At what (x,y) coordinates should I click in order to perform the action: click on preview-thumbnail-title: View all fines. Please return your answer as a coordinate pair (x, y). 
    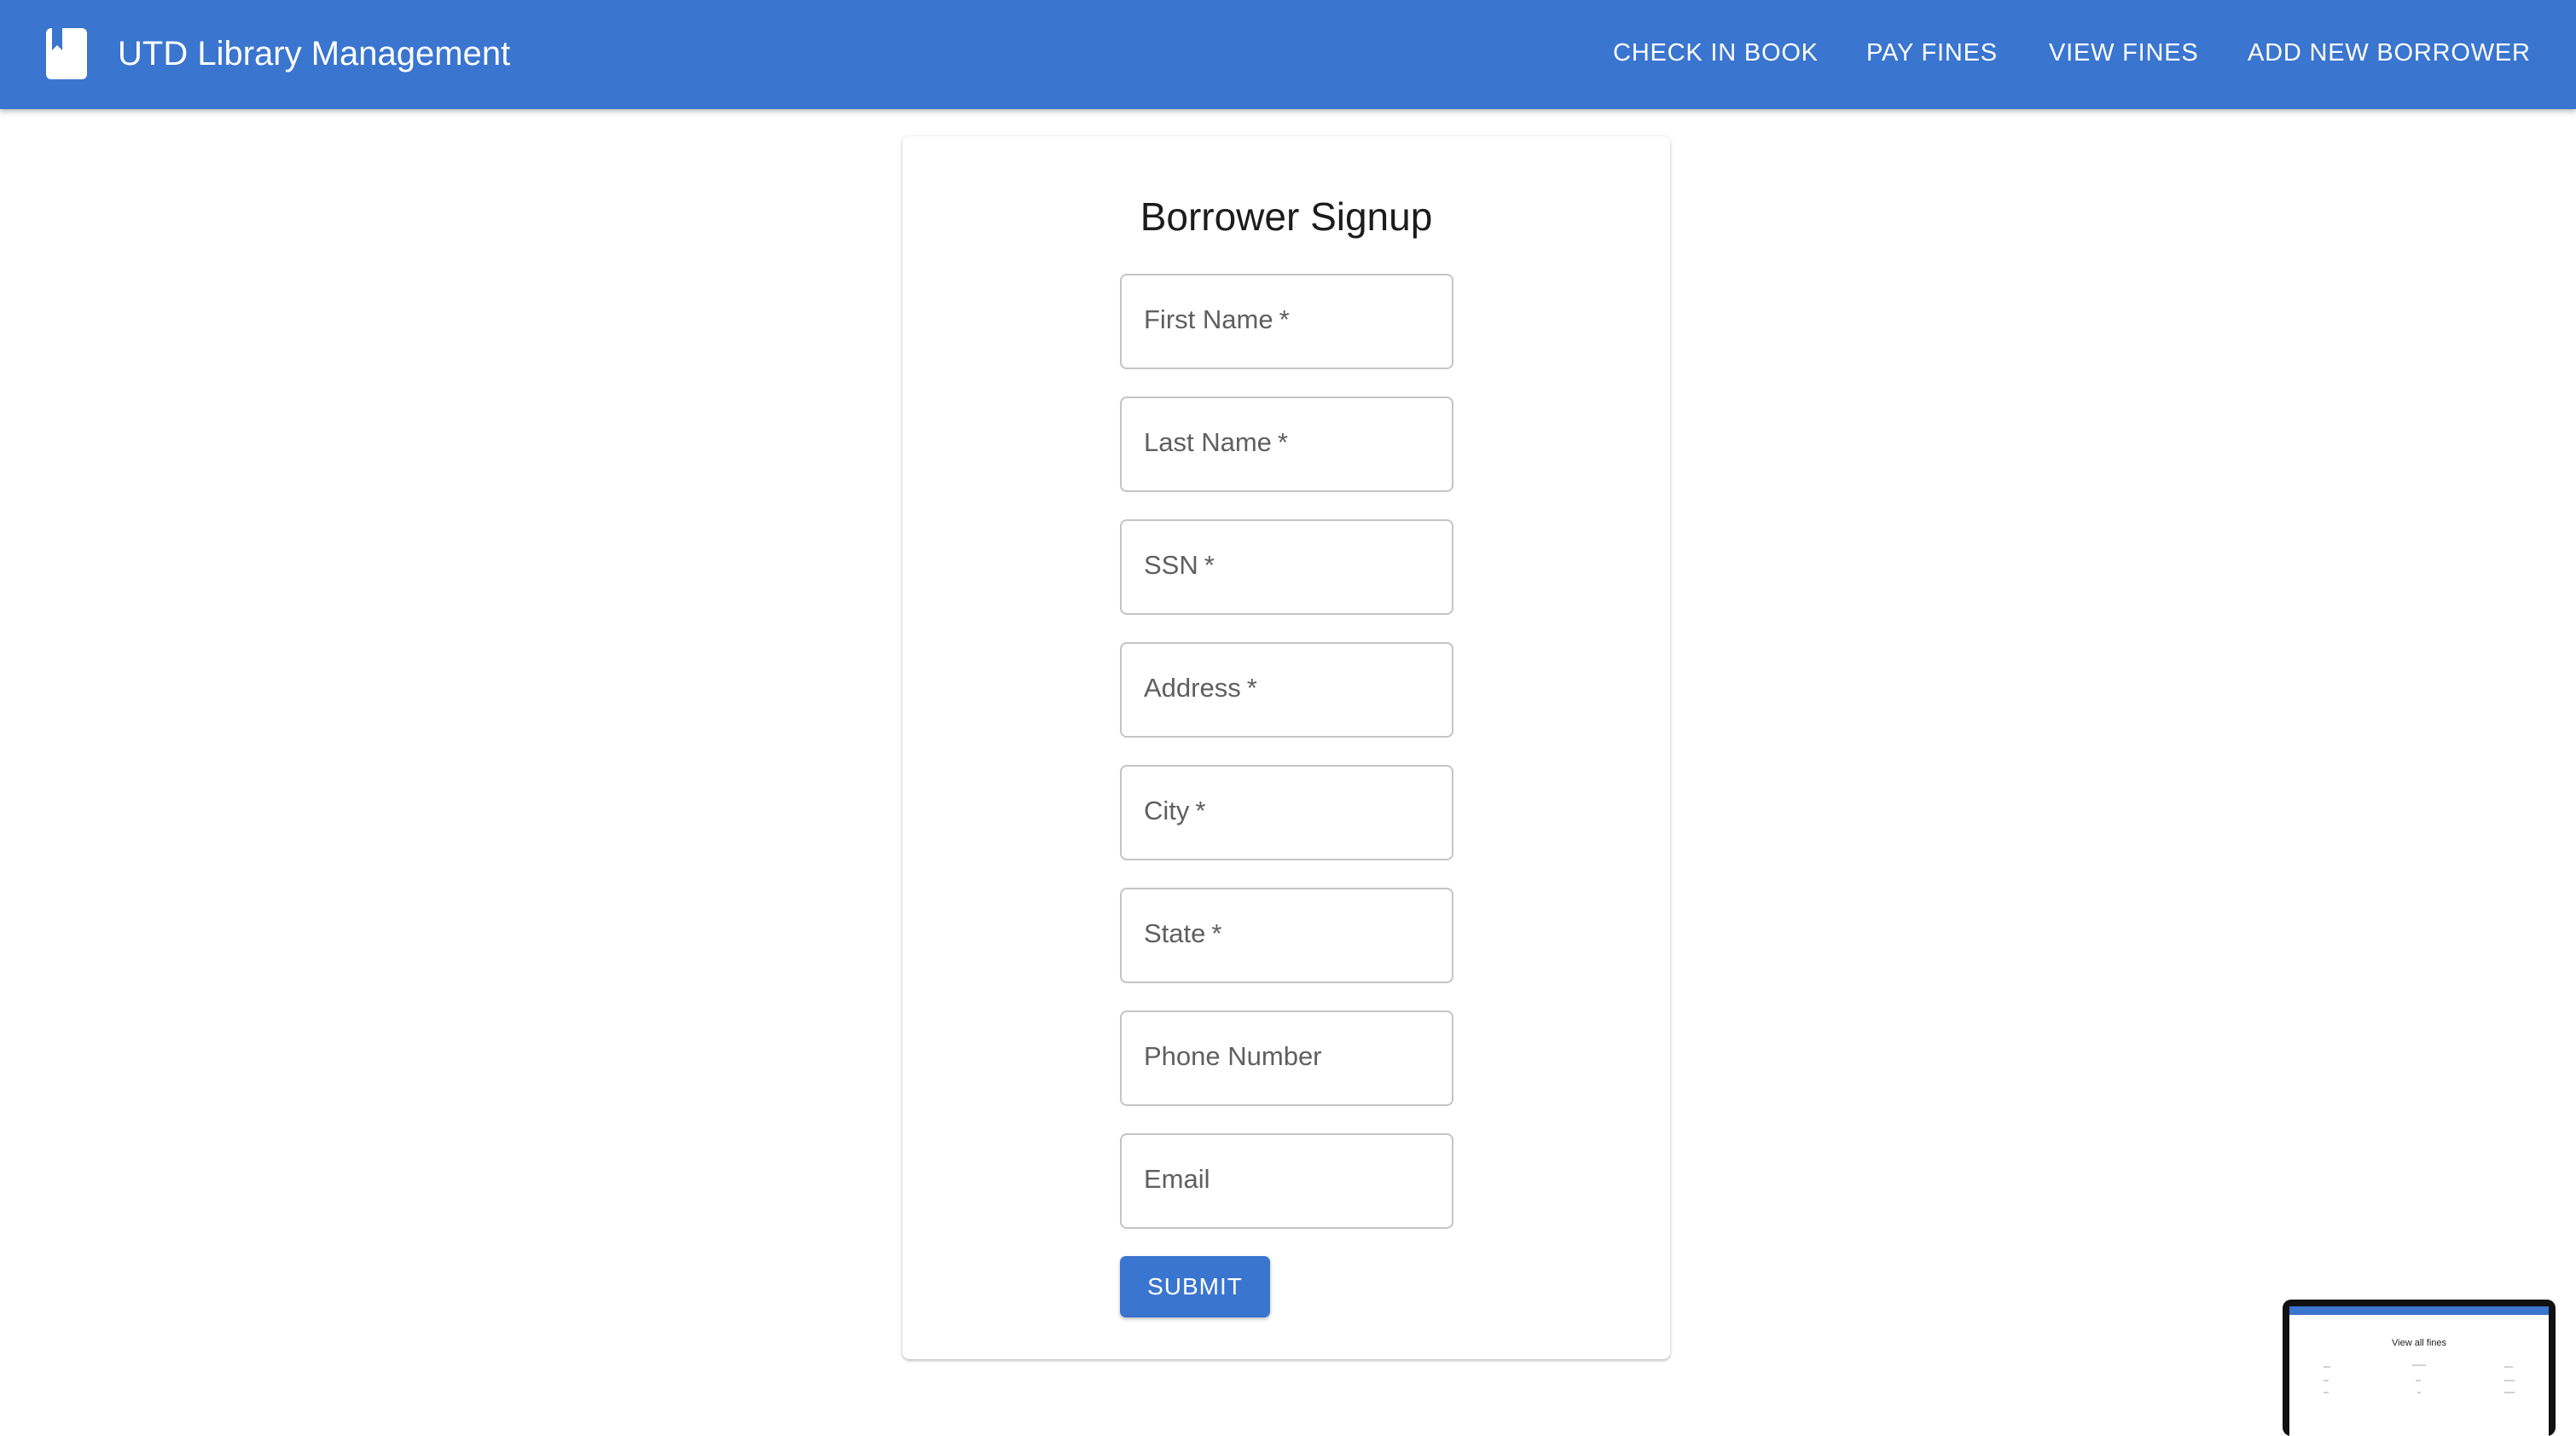
    Looking at the image, I should click on (2419, 1343).